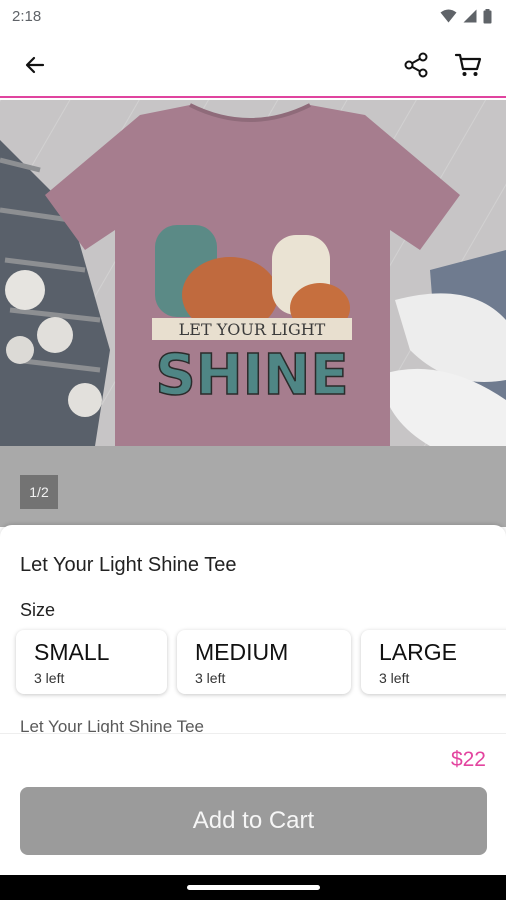 This screenshot has width=506, height=900. I want to click on shopping-cart-icon, so click(468, 64).